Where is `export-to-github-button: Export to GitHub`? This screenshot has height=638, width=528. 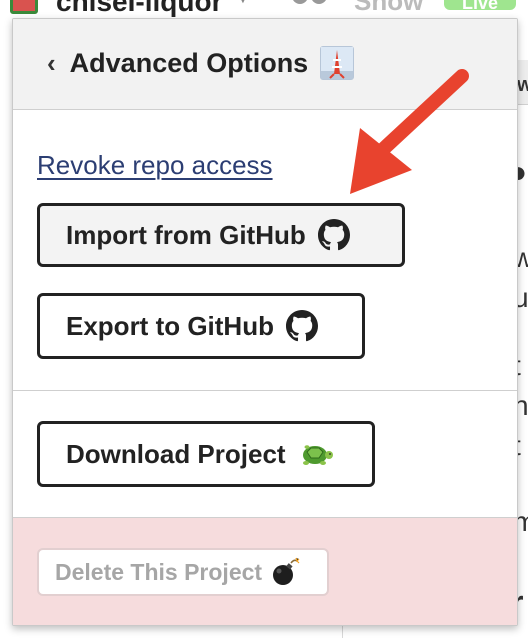
export-to-github-button: Export to GitHub is located at coordinates (201, 326).